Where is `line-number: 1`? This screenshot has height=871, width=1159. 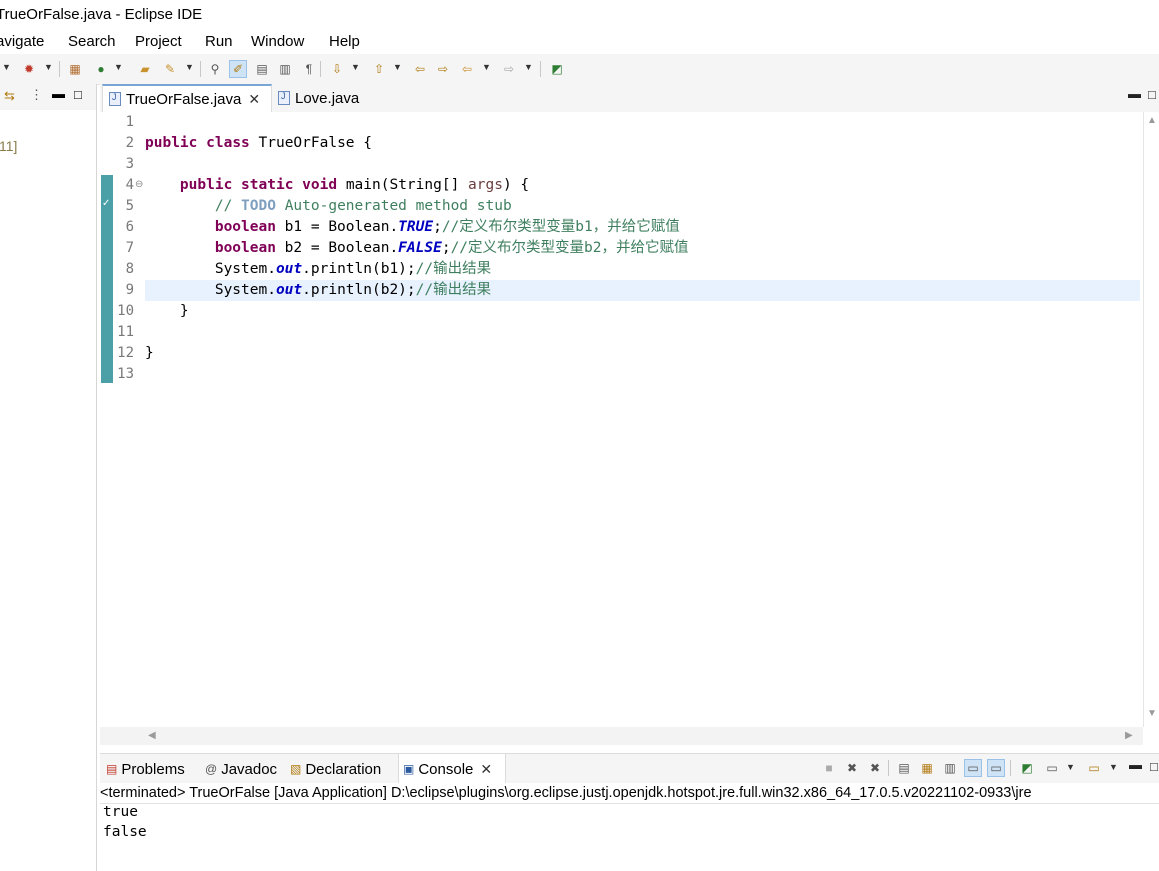
line-number: 1 is located at coordinates (129, 122).